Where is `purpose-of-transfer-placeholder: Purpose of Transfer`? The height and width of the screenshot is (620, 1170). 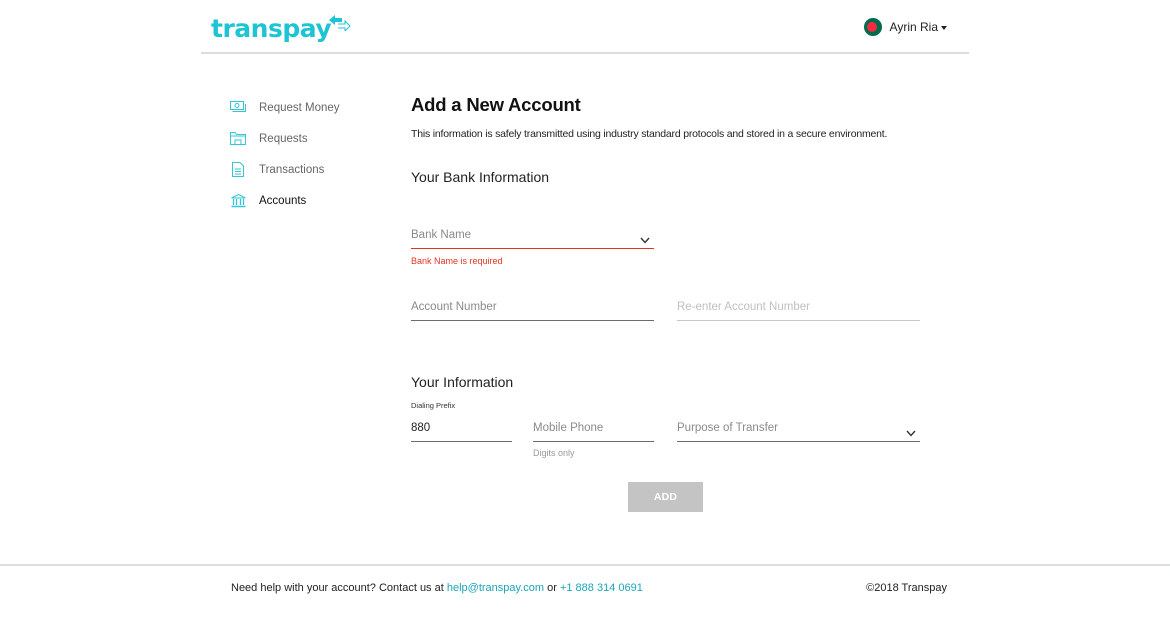 purpose-of-transfer-placeholder: Purpose of Transfer is located at coordinates (727, 428).